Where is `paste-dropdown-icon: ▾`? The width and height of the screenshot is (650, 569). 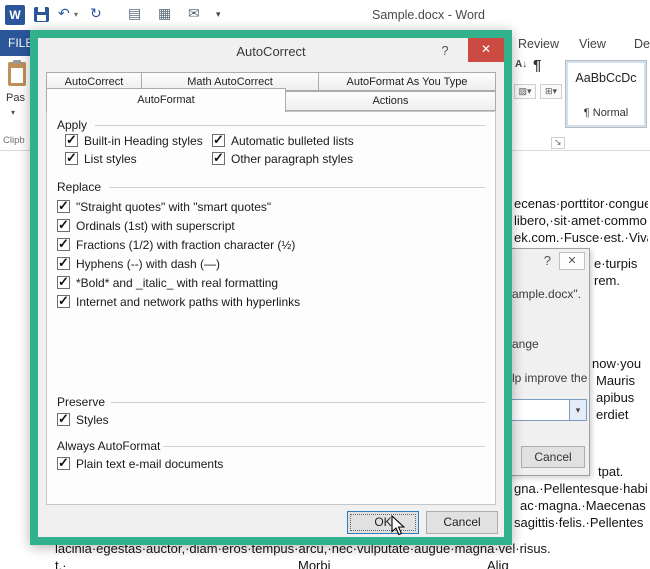 paste-dropdown-icon: ▾ is located at coordinates (13, 112).